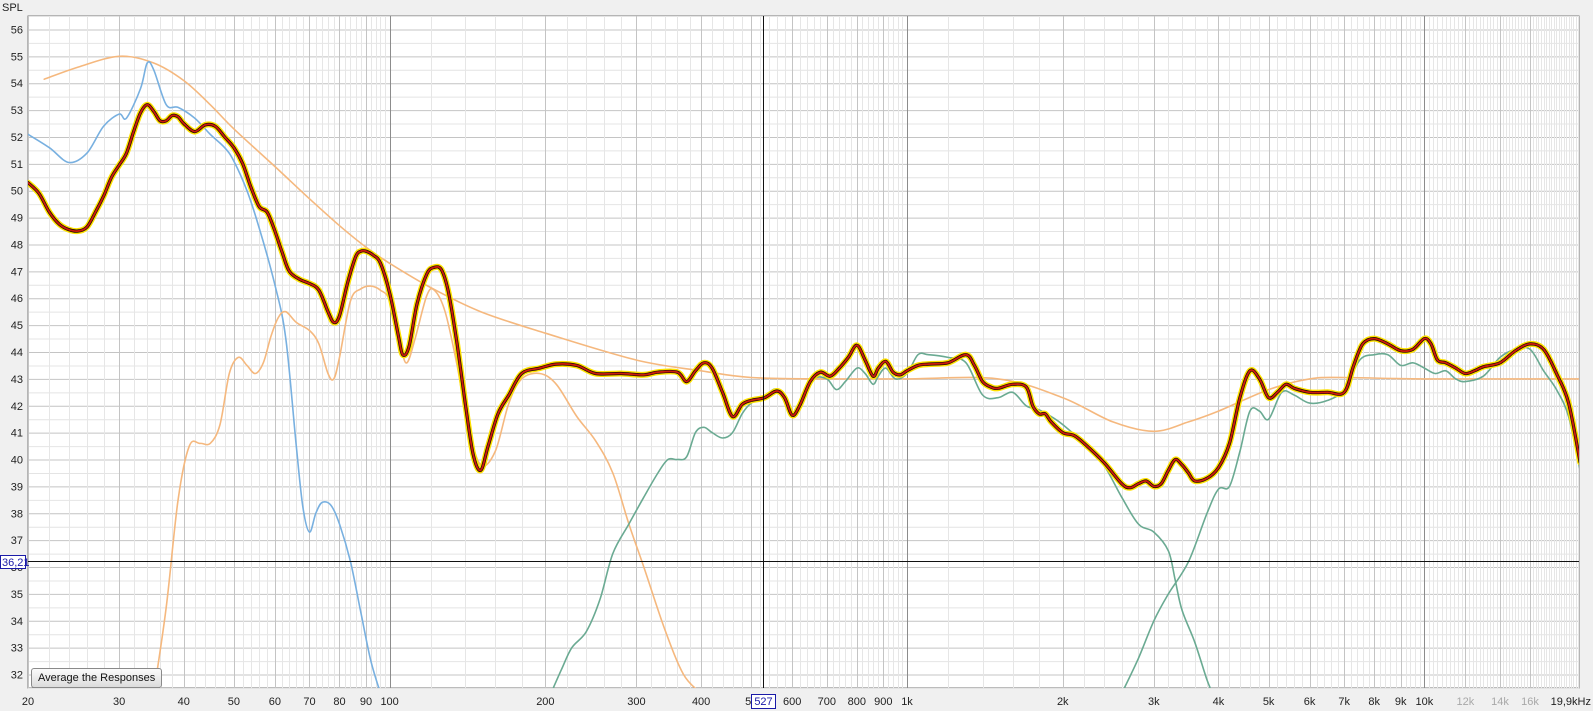 The height and width of the screenshot is (711, 1593). What do you see at coordinates (1465, 702) in the screenshot?
I see `x-tick-label: 12k` at bounding box center [1465, 702].